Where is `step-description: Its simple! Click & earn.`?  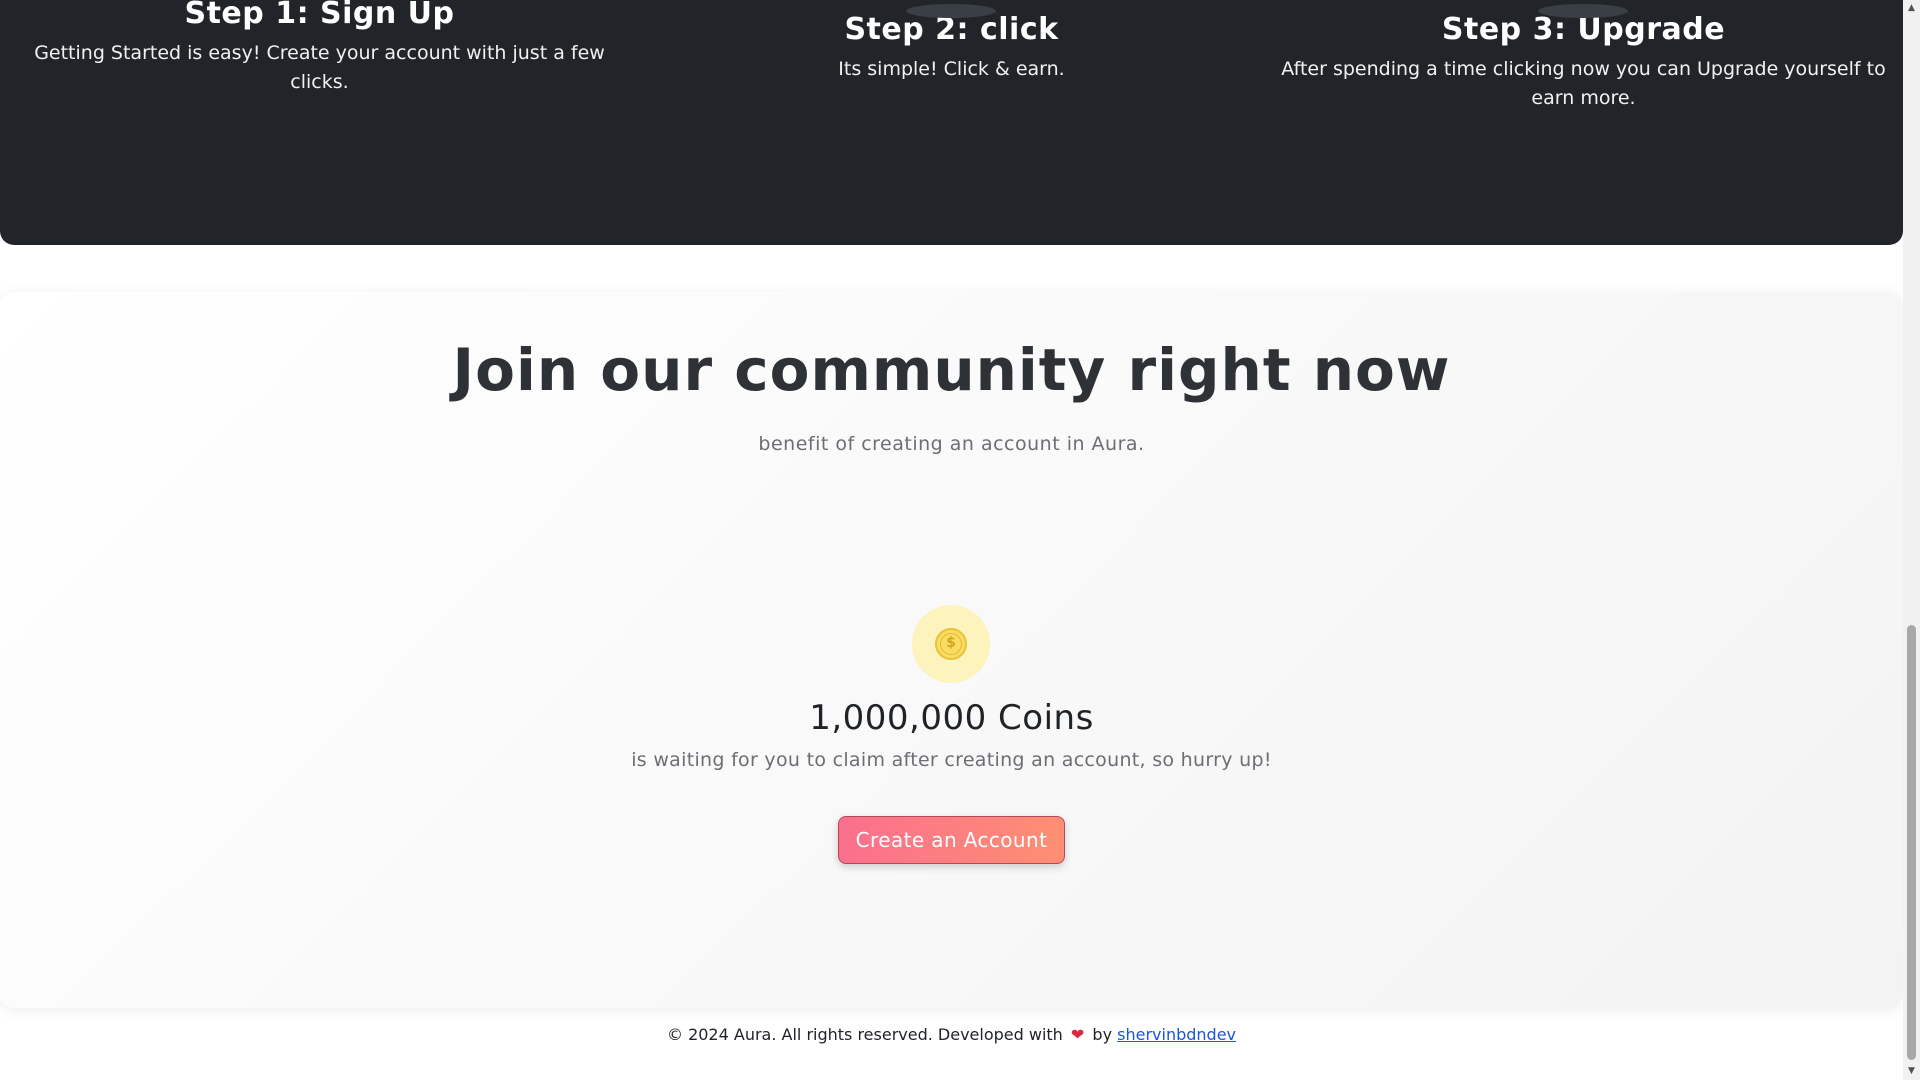 step-description: Its simple! Click & earn. is located at coordinates (951, 69).